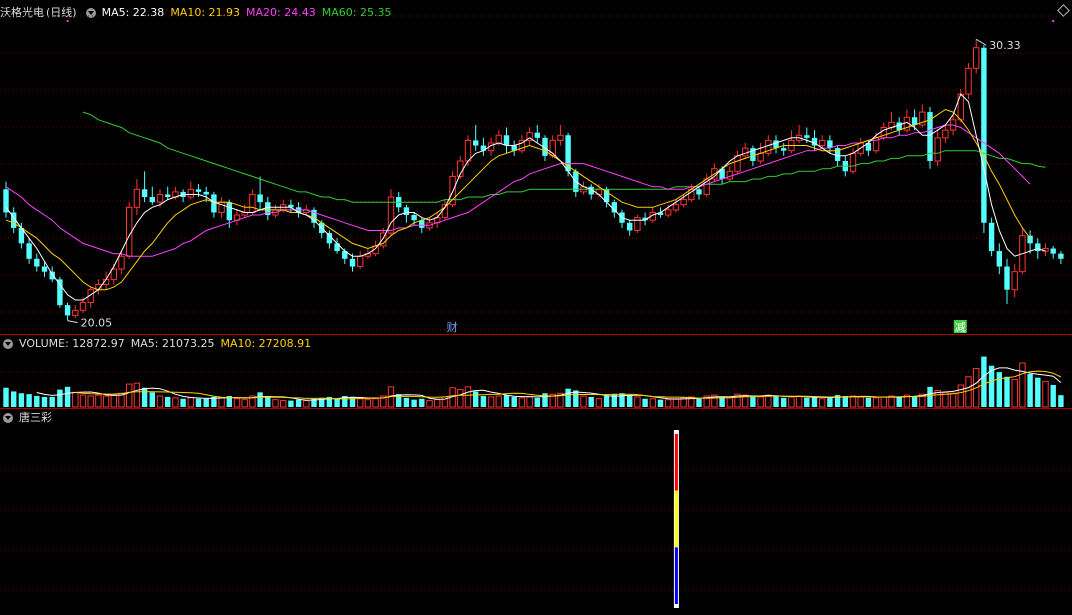  What do you see at coordinates (1005, 45) in the screenshot?
I see `high-price-label: 30.33` at bounding box center [1005, 45].